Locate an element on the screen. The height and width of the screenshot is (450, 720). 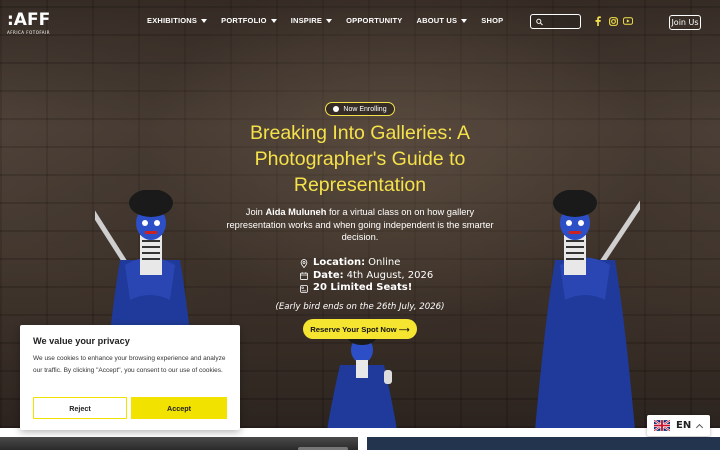
calendar-icon is located at coordinates (303, 276).